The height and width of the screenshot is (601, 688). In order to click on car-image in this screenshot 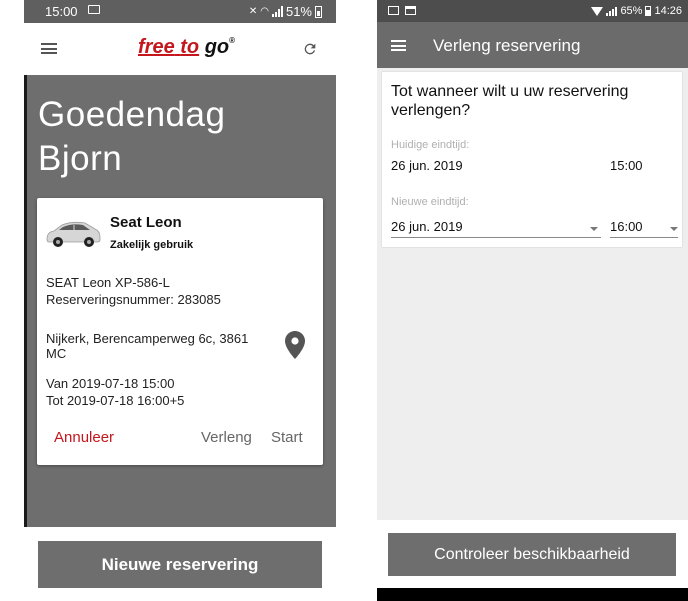, I will do `click(73, 234)`.